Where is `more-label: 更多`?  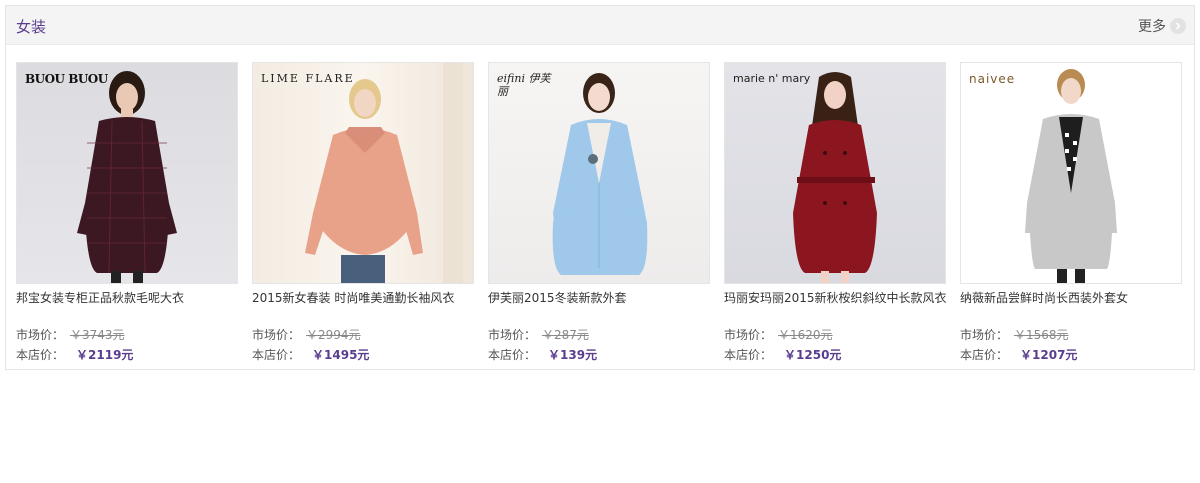 more-label: 更多 is located at coordinates (1152, 27).